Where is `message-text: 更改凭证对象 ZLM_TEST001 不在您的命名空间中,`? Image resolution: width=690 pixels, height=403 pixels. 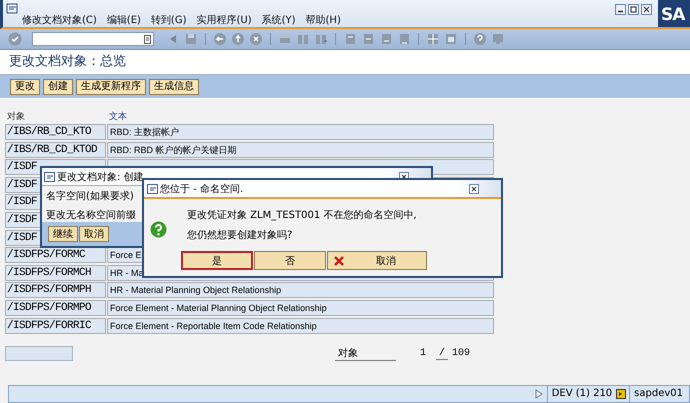
message-text: 更改凭证对象 ZLM_TEST001 不在您的命名空间中, is located at coordinates (302, 215).